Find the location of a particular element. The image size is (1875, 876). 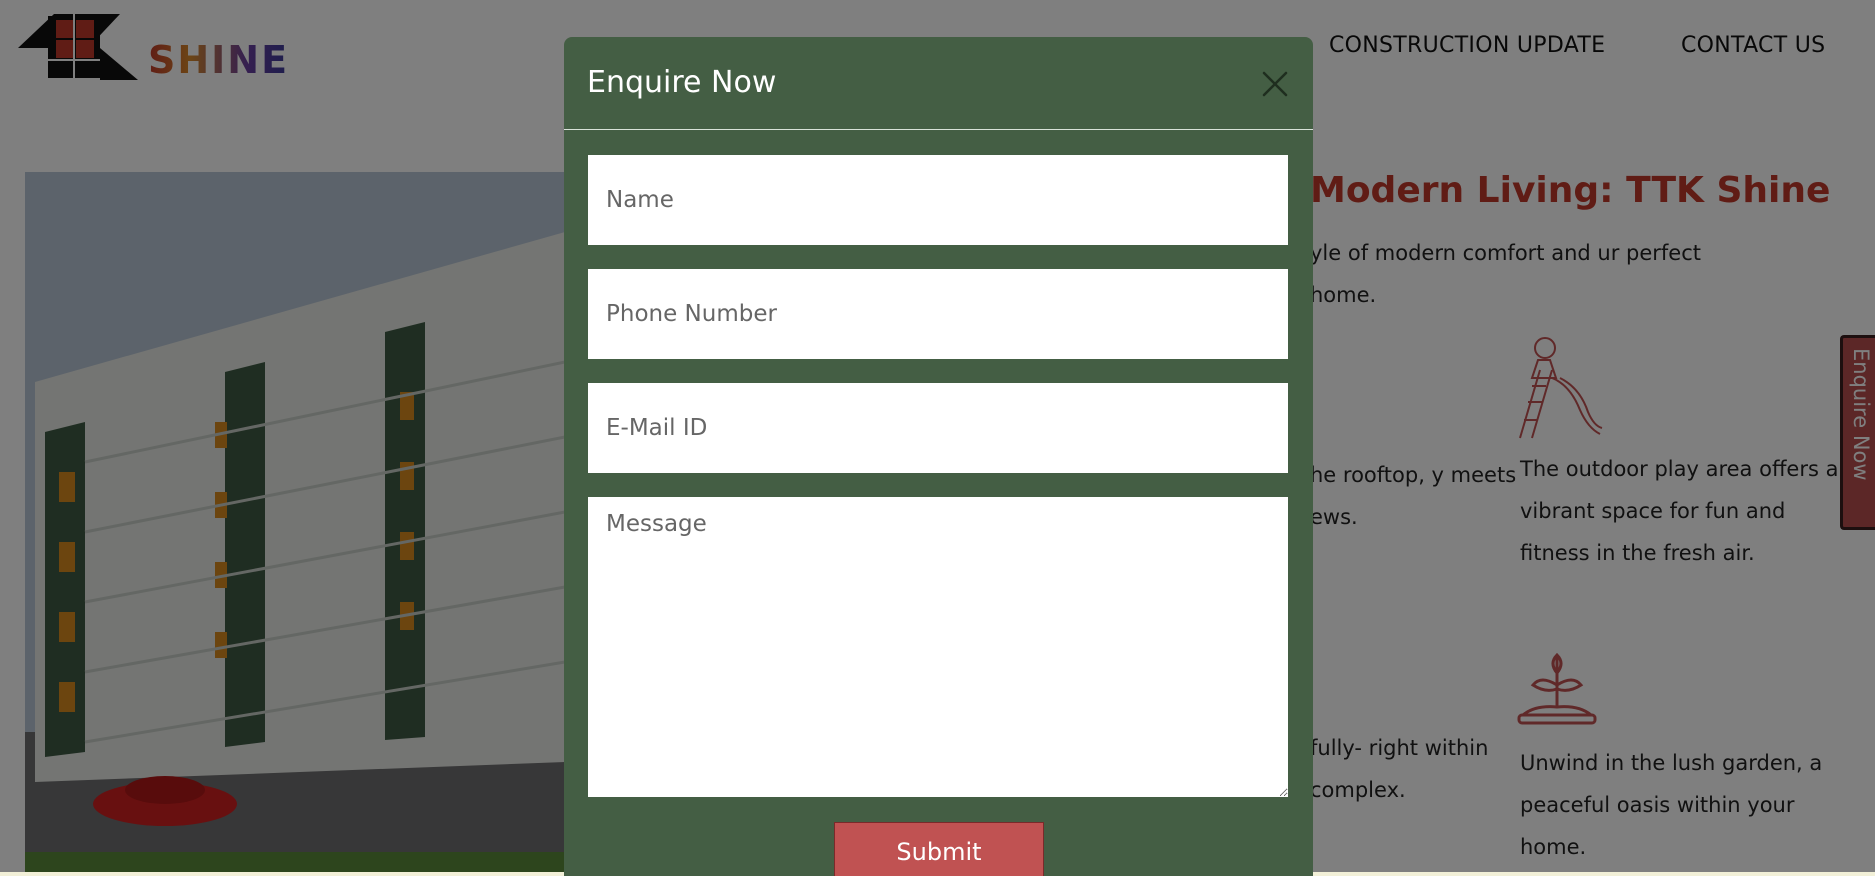

modal-title: Enquire Now is located at coordinates (682, 82).